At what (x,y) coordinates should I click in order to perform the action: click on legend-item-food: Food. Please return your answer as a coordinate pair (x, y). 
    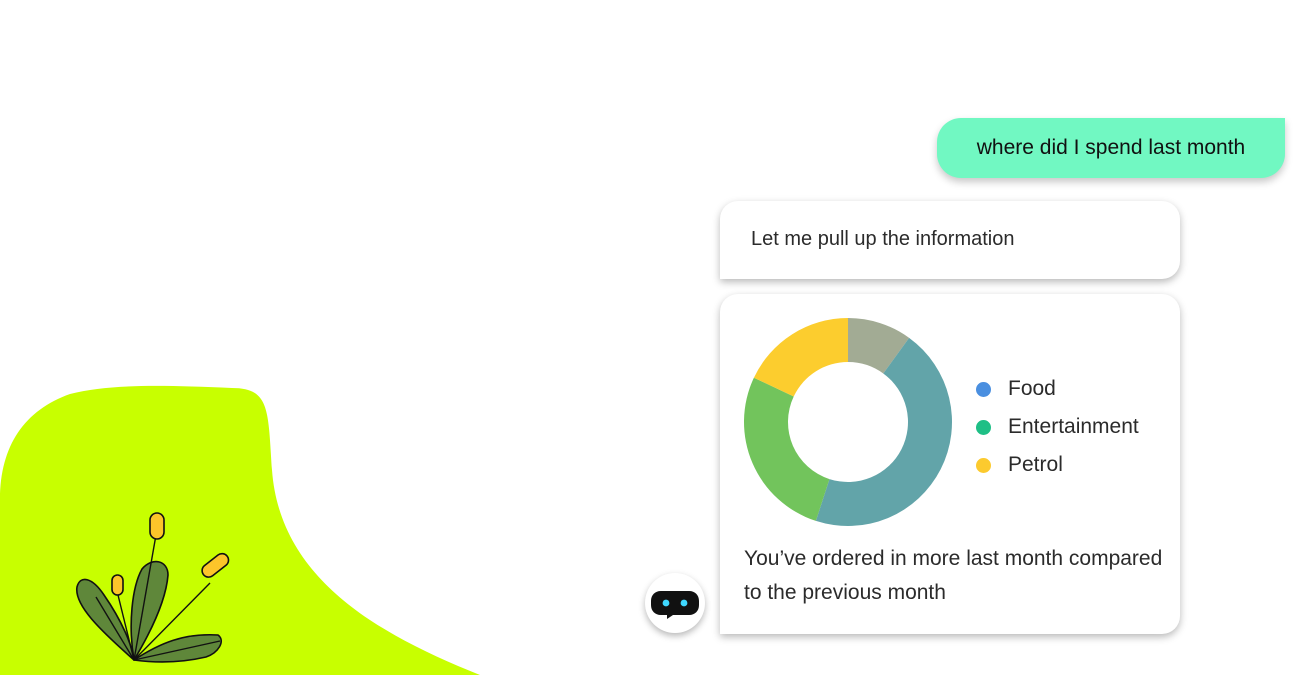
    Looking at the image, I should click on (1057, 389).